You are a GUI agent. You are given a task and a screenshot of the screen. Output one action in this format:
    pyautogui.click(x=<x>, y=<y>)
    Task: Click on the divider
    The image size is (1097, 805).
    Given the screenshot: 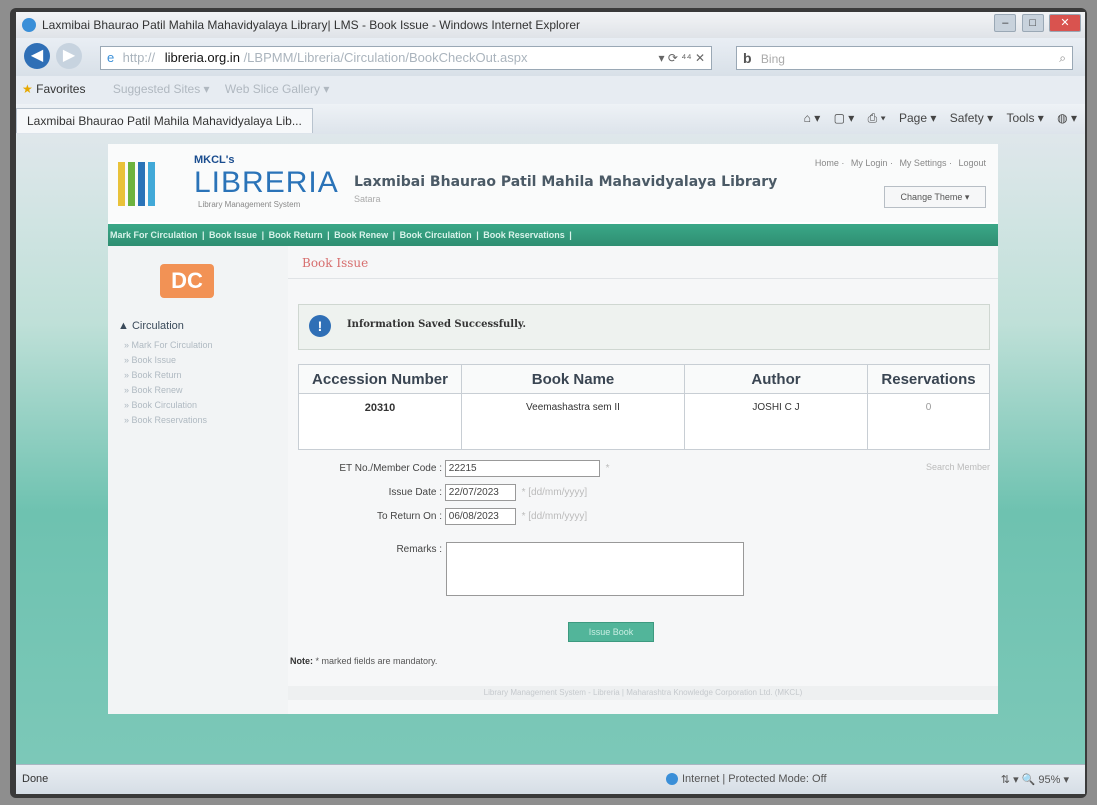 What is the action you would take?
    pyautogui.click(x=643, y=278)
    